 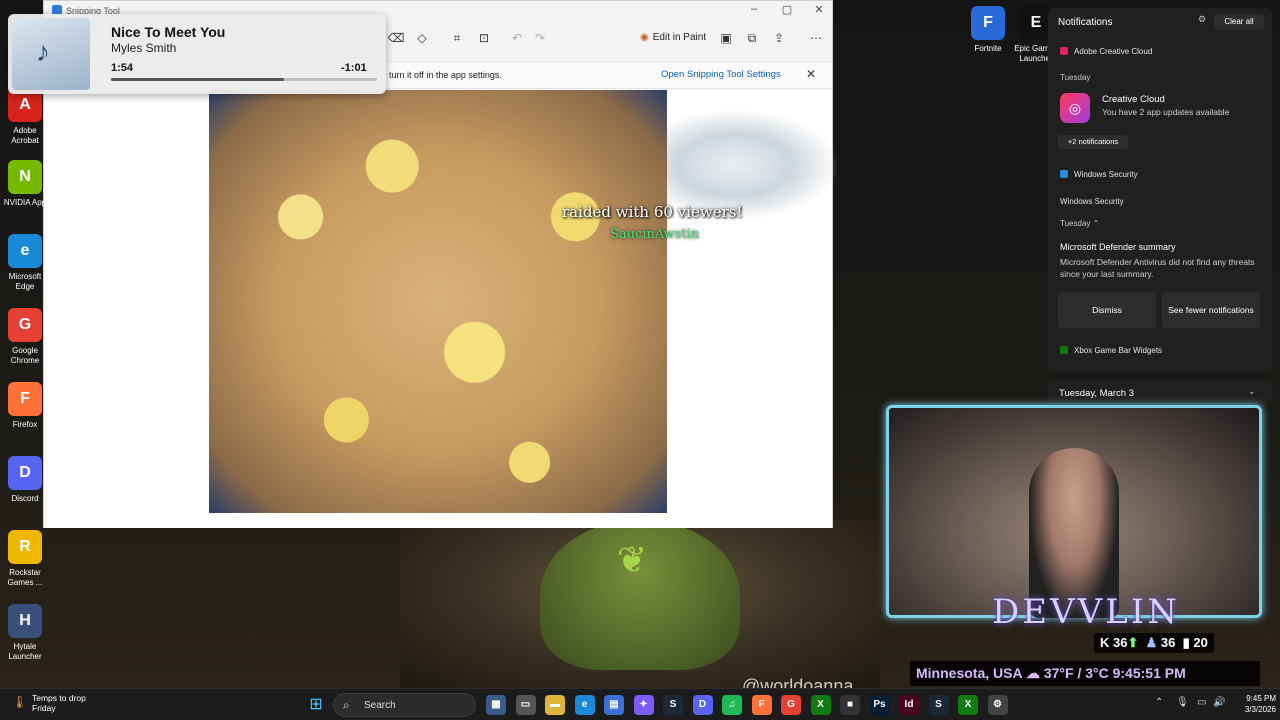 I want to click on volume-icon: 🔊, so click(x=1219, y=702).